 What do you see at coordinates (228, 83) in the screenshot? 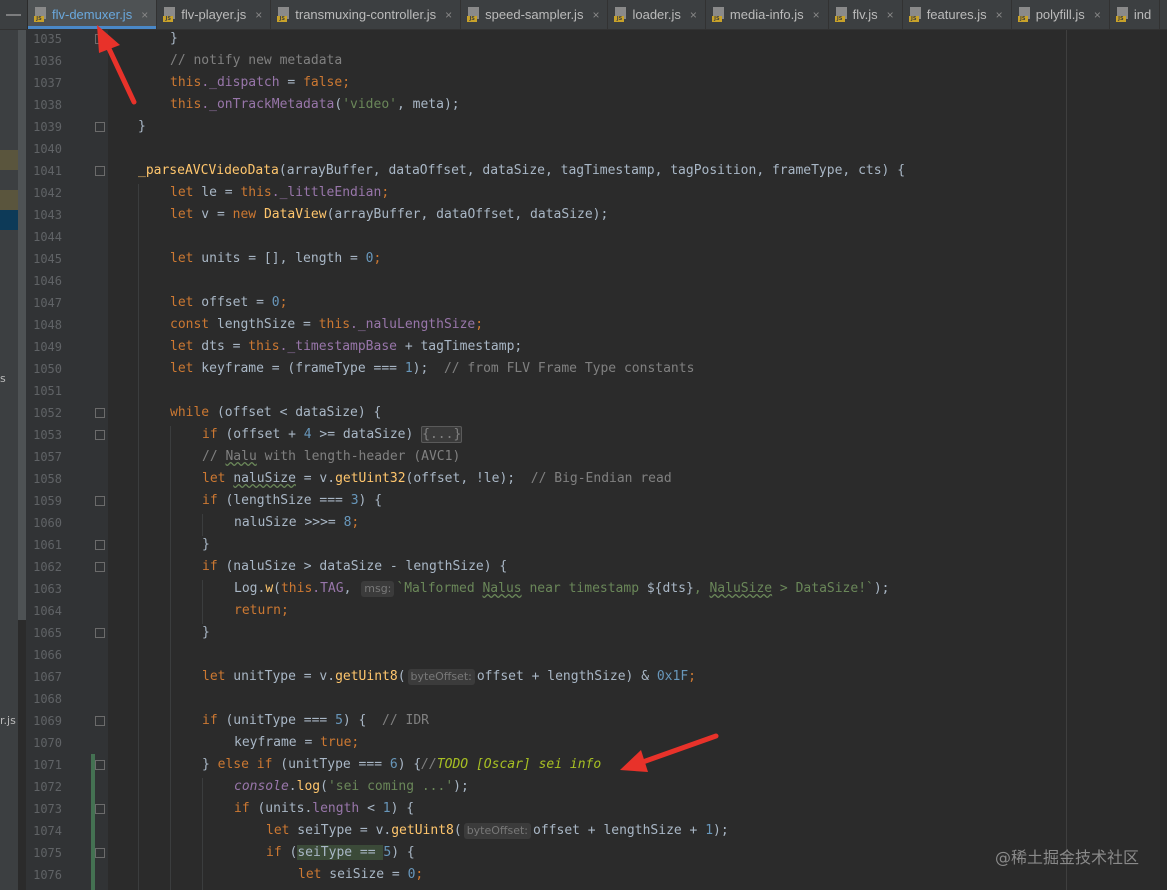
I see `code-line-1037: this._dispatch = false;` at bounding box center [228, 83].